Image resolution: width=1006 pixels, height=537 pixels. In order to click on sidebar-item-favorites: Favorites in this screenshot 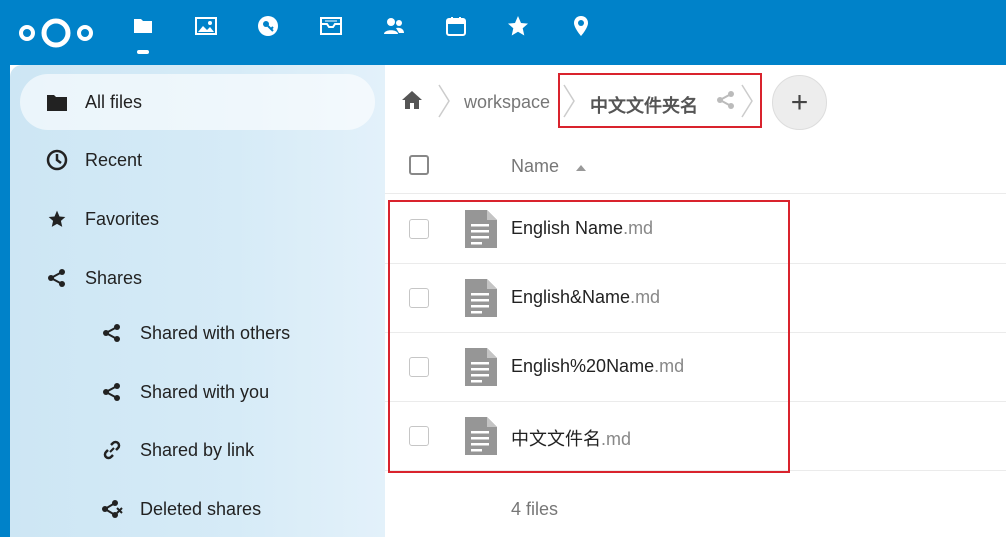, I will do `click(202, 219)`.